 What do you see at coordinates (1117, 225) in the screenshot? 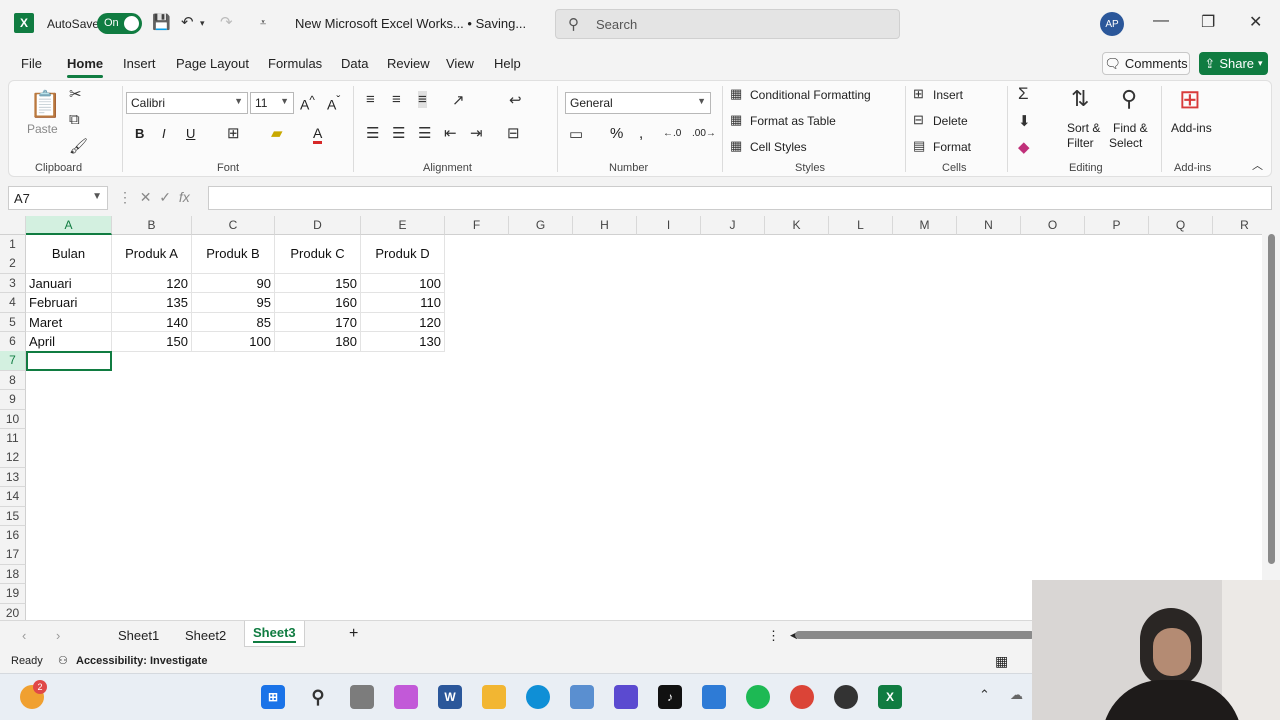
I see `column-header: P` at bounding box center [1117, 225].